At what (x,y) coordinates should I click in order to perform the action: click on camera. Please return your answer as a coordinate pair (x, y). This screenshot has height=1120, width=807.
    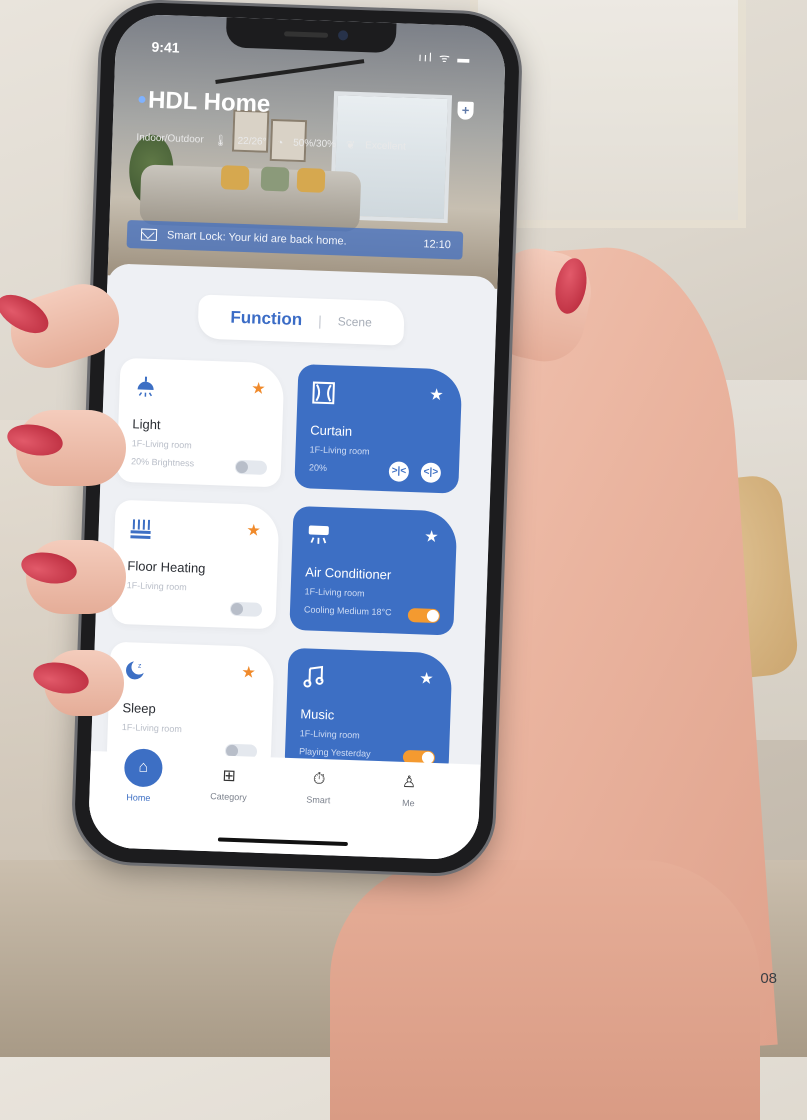
    Looking at the image, I should click on (343, 35).